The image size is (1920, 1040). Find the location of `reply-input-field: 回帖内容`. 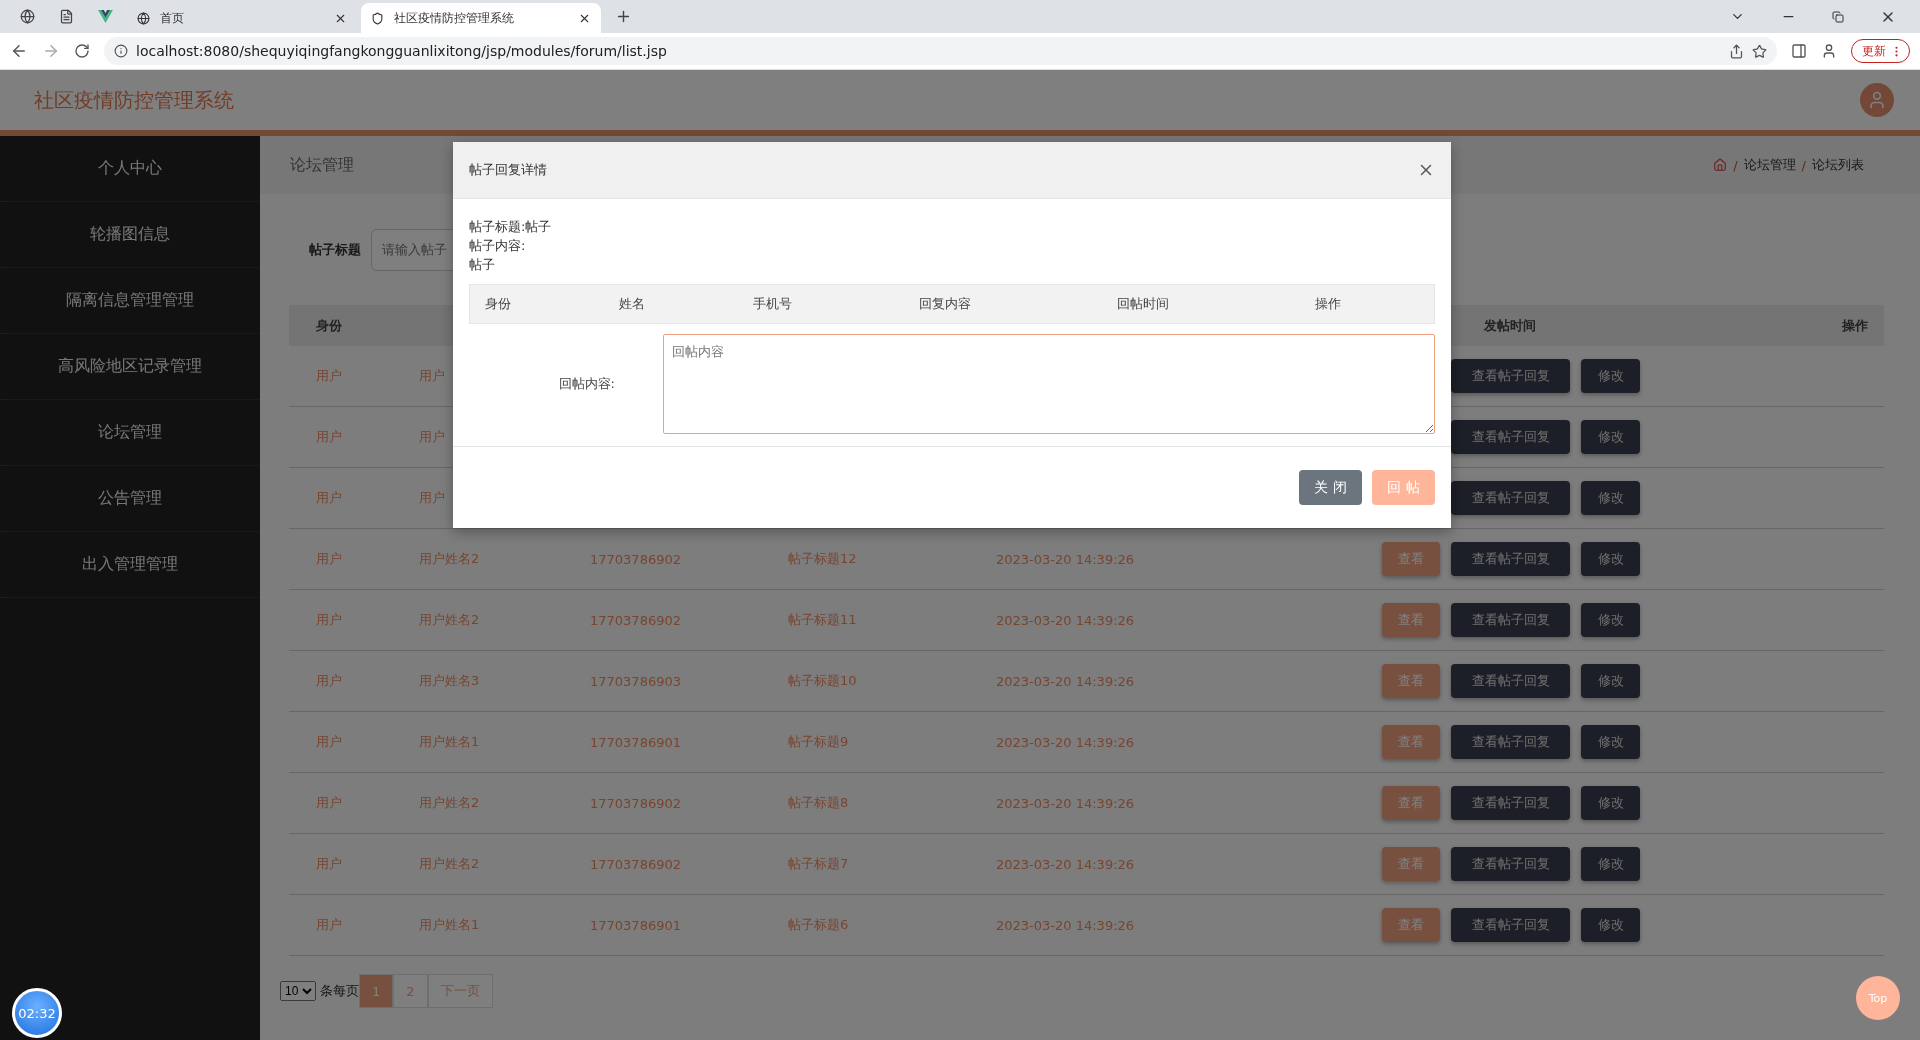

reply-input-field: 回帖内容 is located at coordinates (1049, 384).